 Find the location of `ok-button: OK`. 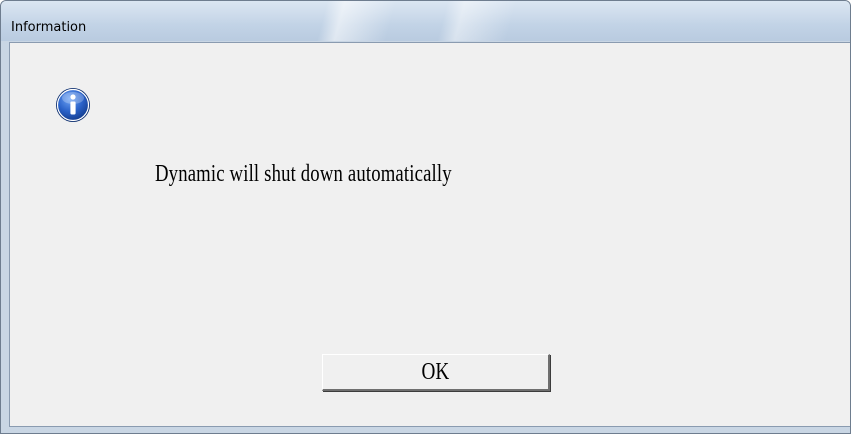

ok-button: OK is located at coordinates (436, 372).